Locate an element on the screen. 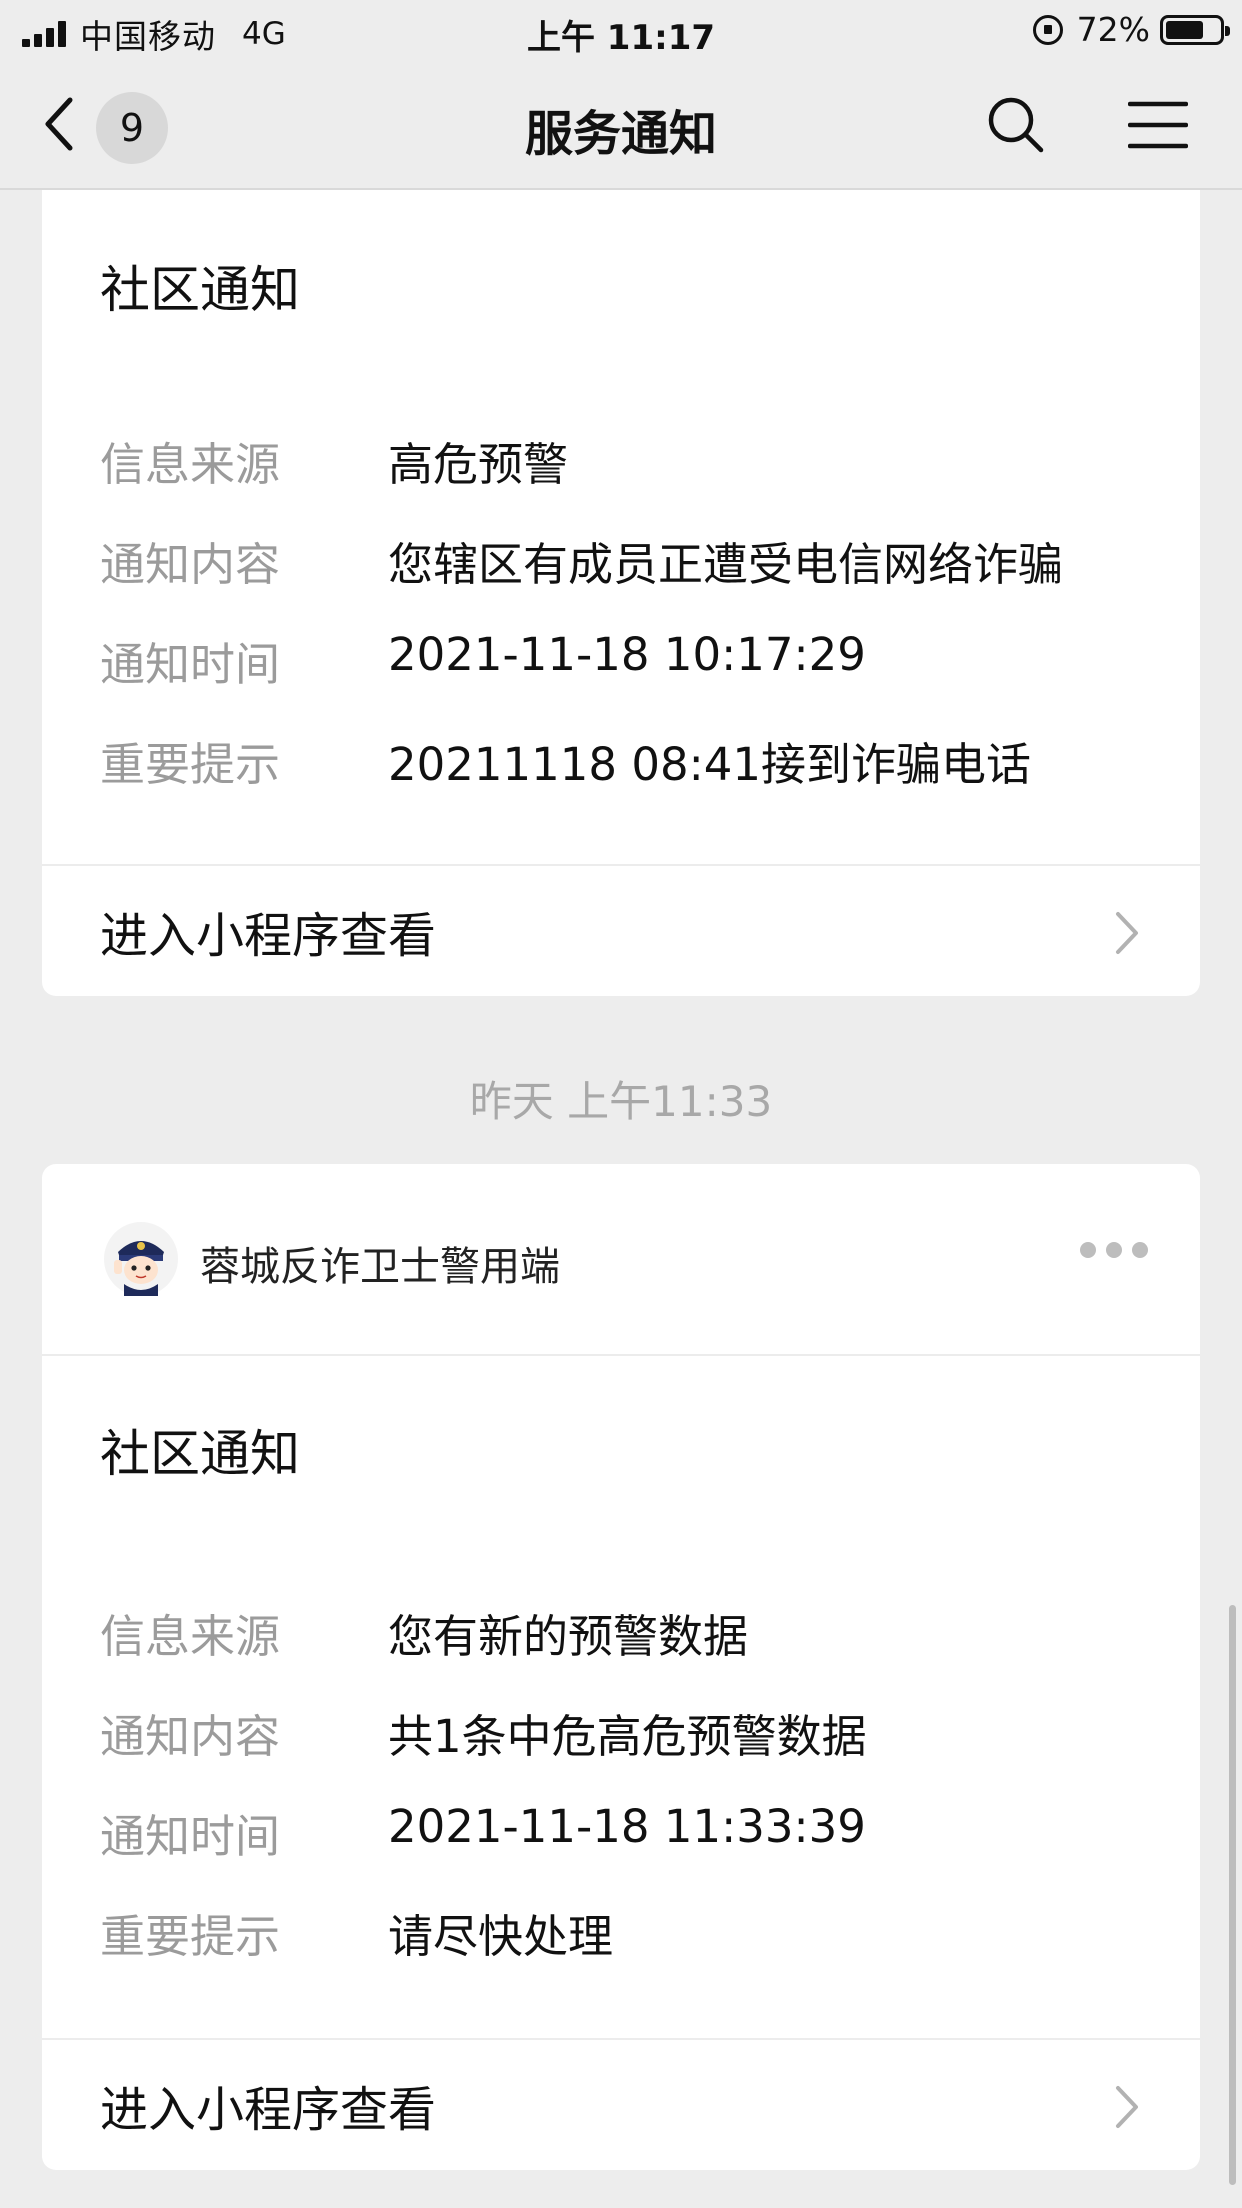 The height and width of the screenshot is (2208, 1242). field-value: 共1条中危高危预警数据 is located at coordinates (627, 1736).